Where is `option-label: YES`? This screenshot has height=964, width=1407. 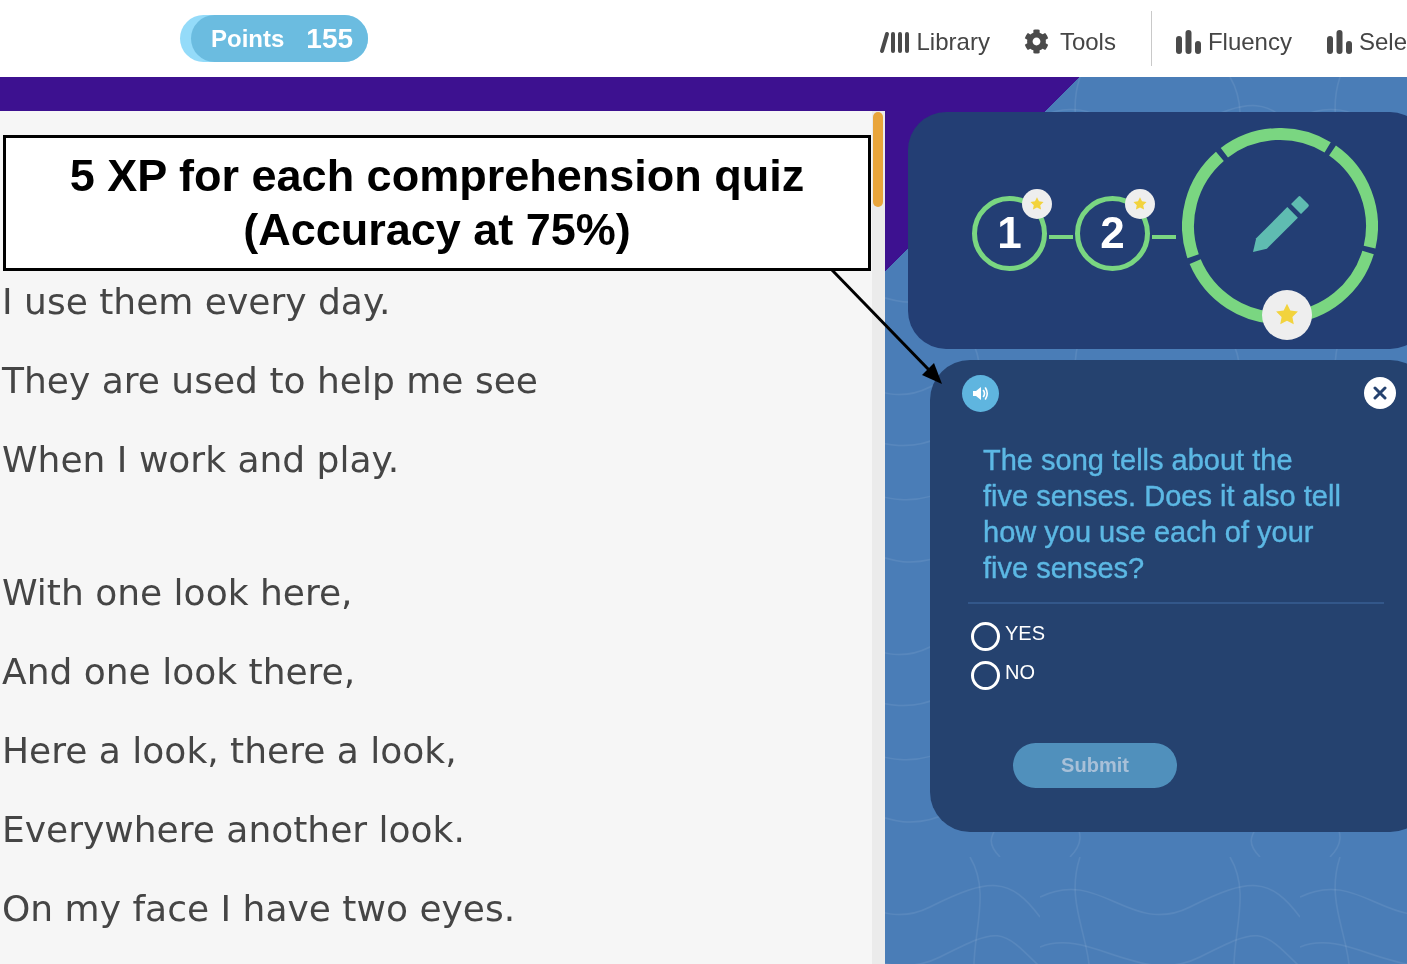 option-label: YES is located at coordinates (1025, 633).